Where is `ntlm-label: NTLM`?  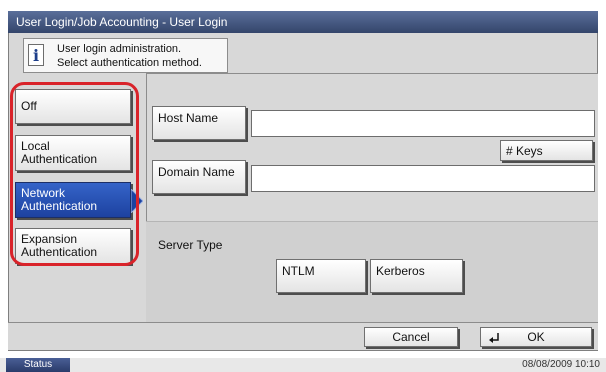
ntlm-label: NTLM is located at coordinates (298, 271).